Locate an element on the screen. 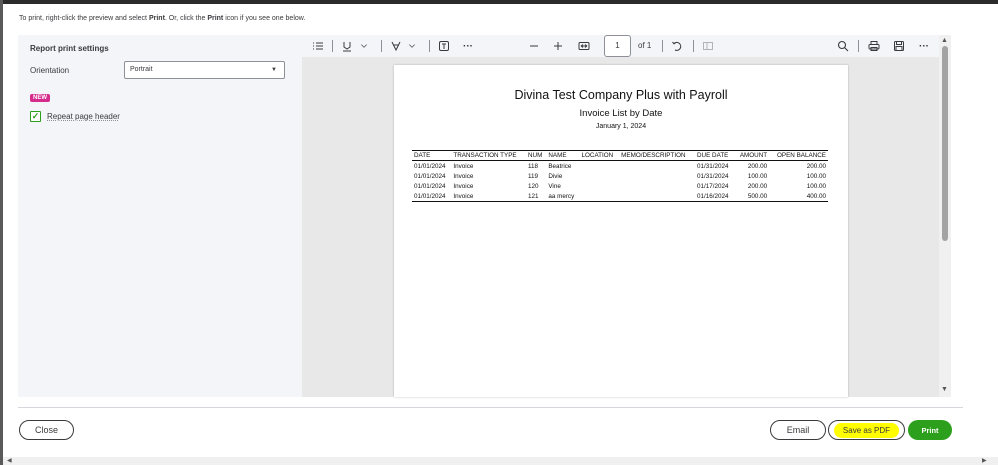 The width and height of the screenshot is (998, 465). caret-down-icon: ▼ is located at coordinates (274, 70).